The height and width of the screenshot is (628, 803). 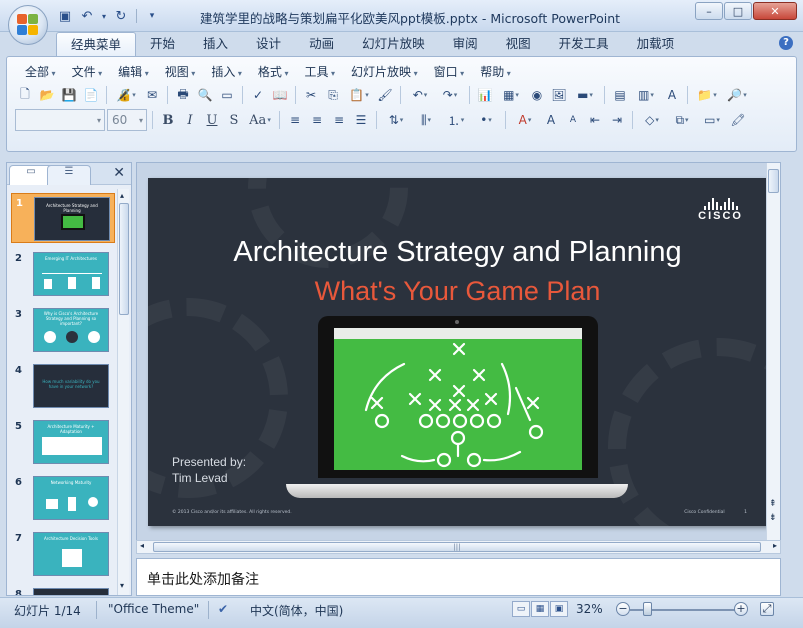 I want to click on tab-design: 设计, so click(x=268, y=44).